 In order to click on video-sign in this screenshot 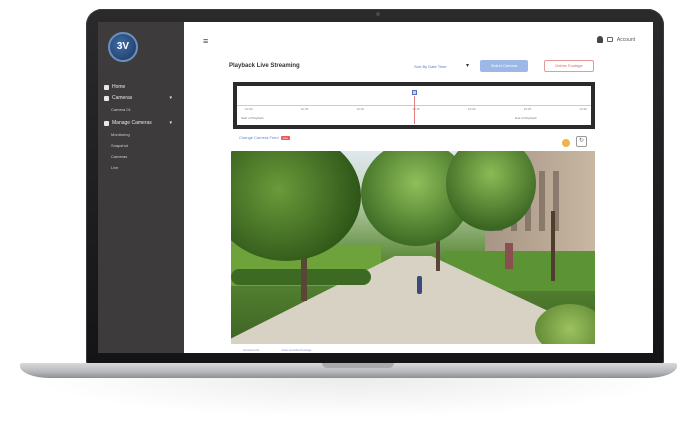, I will do `click(509, 256)`.